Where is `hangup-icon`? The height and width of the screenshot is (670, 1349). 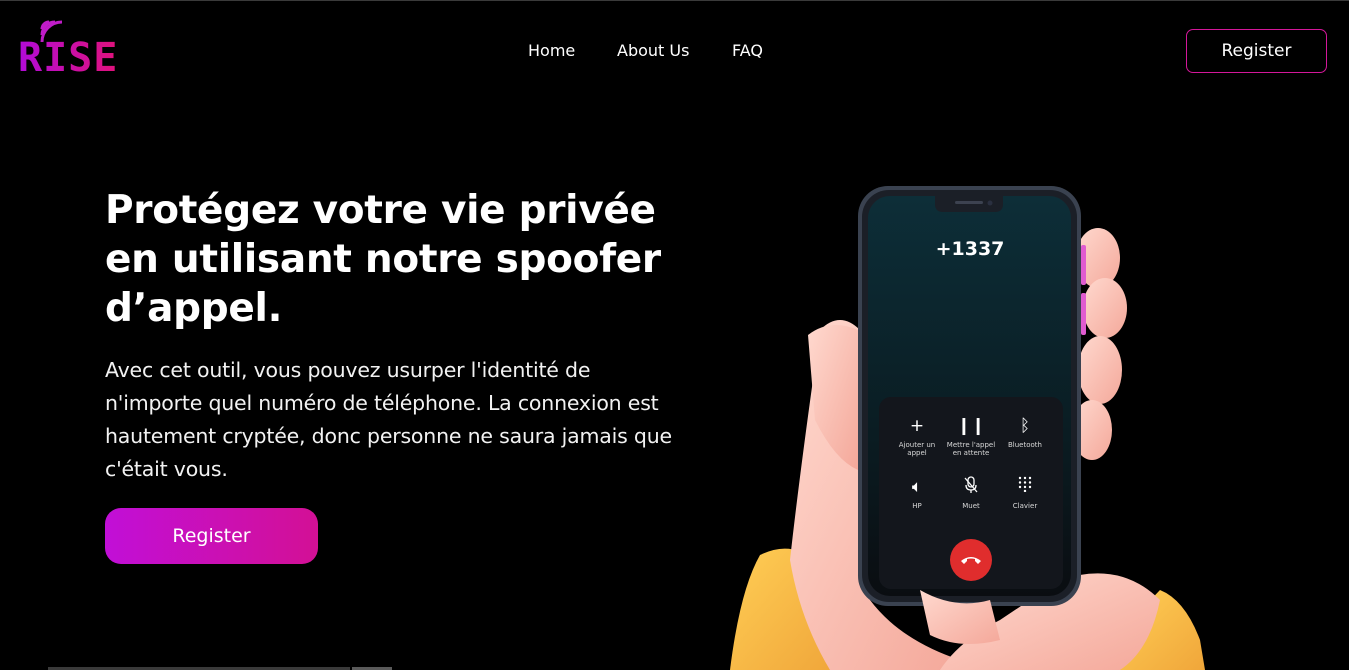
hangup-icon is located at coordinates (971, 560).